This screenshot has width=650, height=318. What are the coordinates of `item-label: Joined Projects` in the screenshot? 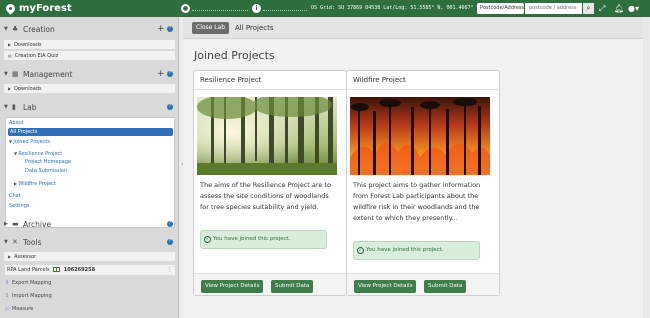 It's located at (32, 142).